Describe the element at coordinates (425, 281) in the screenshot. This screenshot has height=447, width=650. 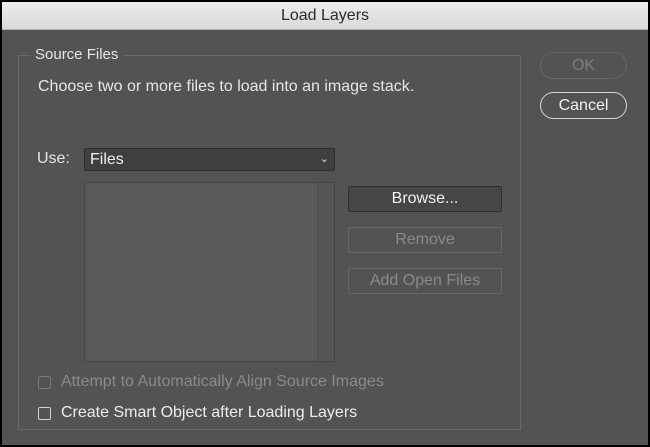
I see `add-open-files-button: Add Open Files` at that location.